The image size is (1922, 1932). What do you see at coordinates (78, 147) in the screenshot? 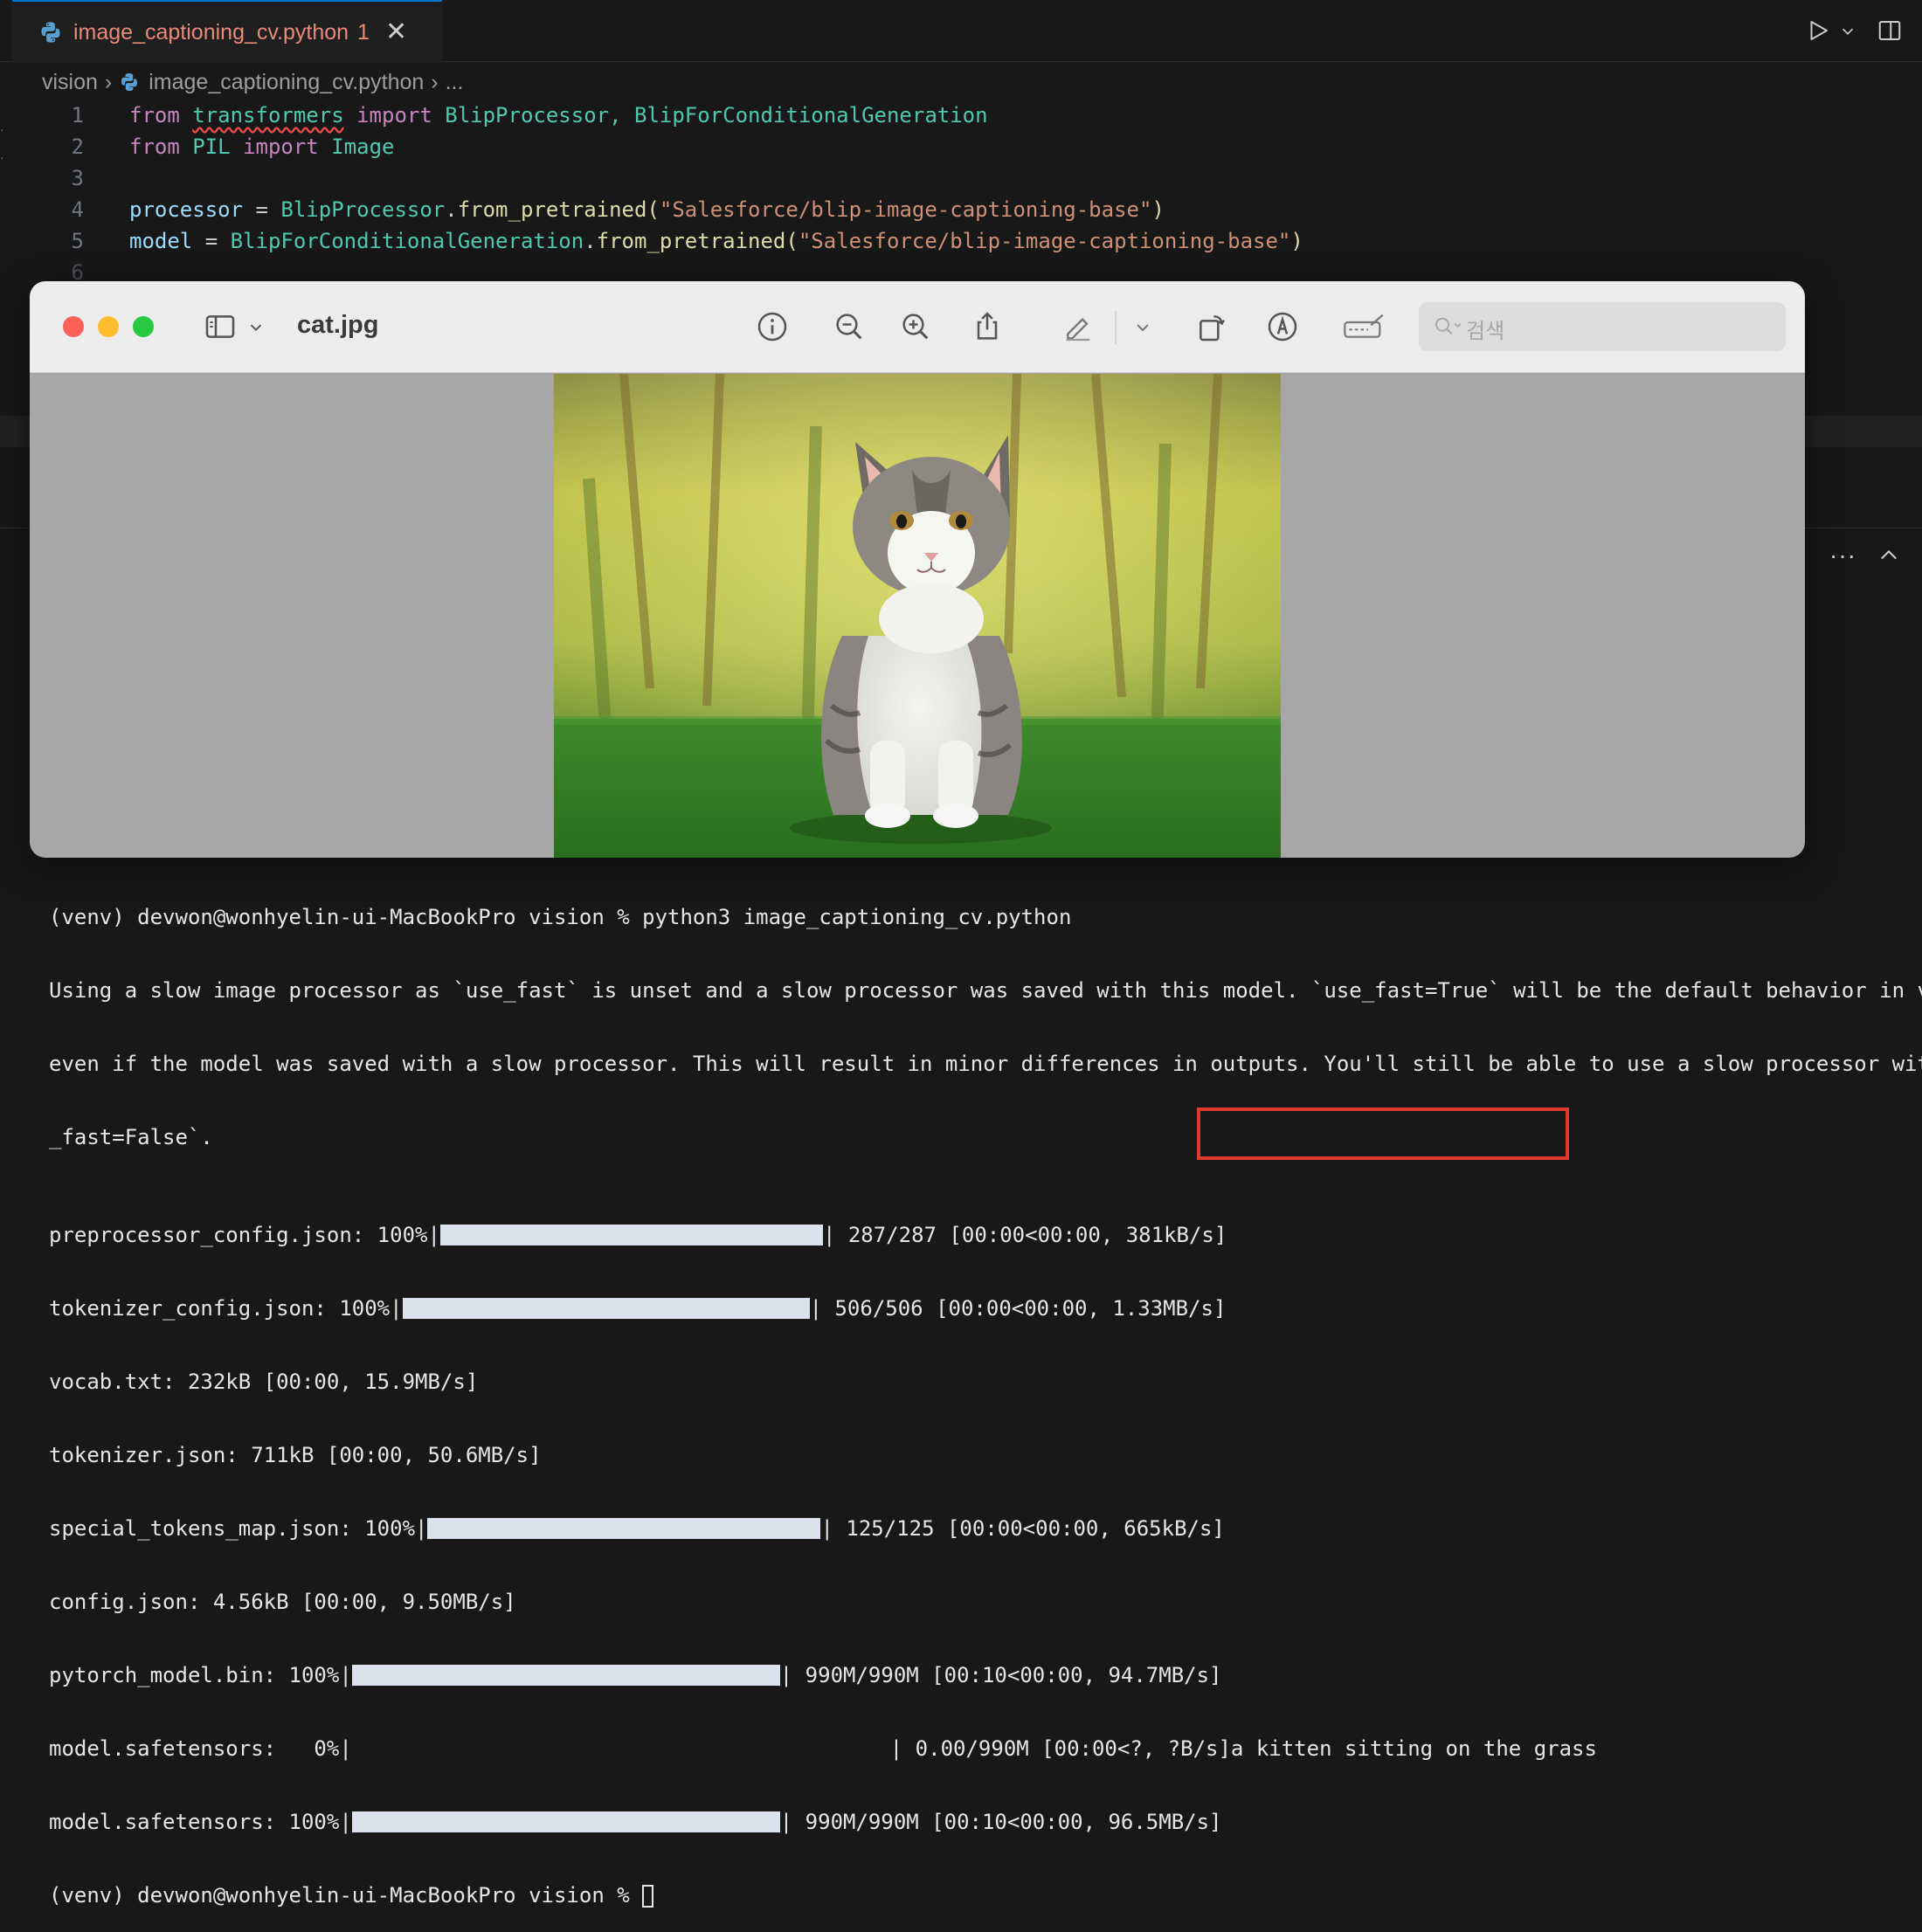
I see `line-number: 2` at bounding box center [78, 147].